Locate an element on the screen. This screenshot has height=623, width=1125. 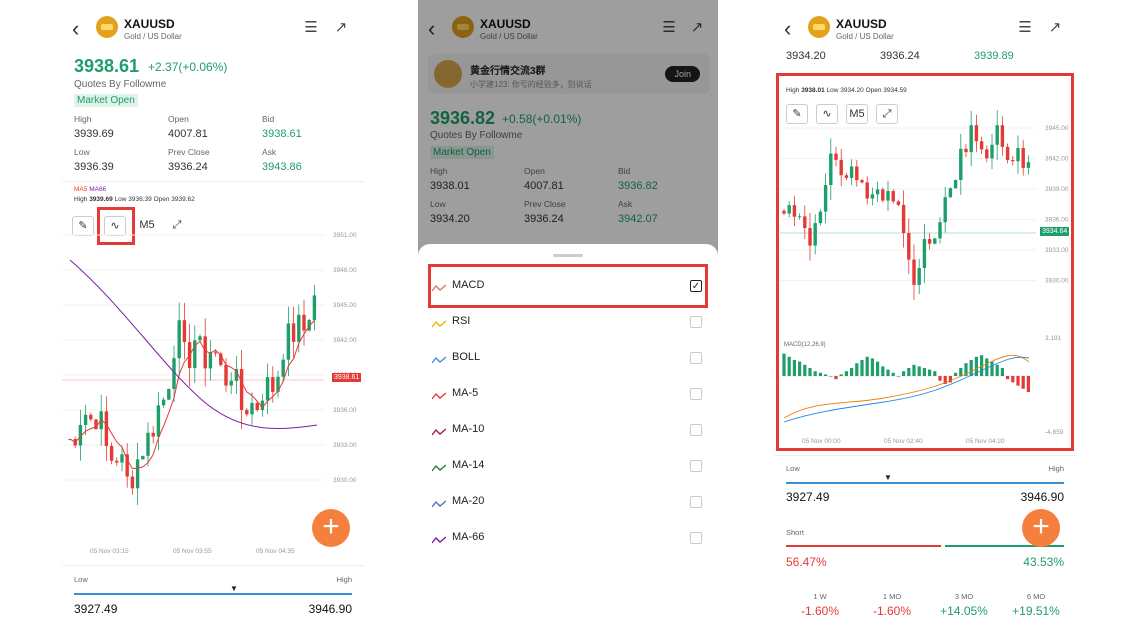
indicator-row: RSI is located at coordinates (568, 322).